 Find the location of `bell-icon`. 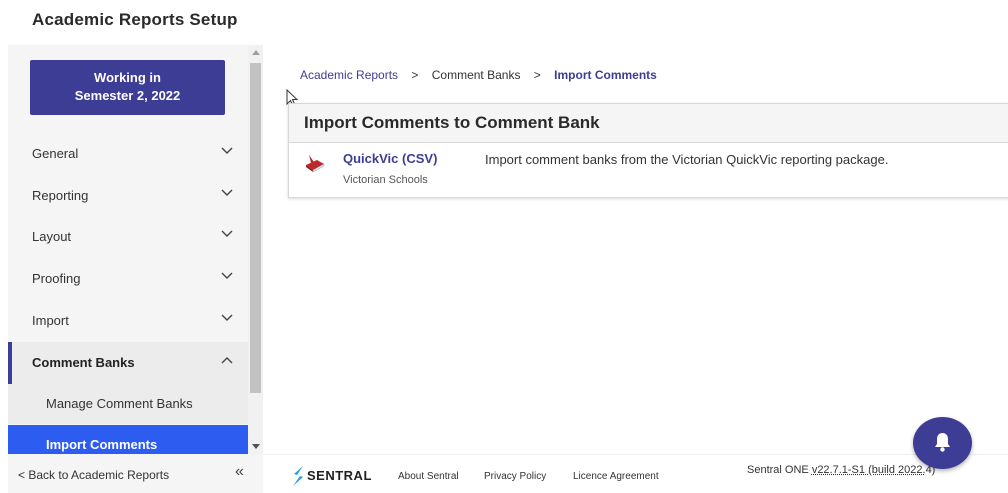

bell-icon is located at coordinates (942, 442).